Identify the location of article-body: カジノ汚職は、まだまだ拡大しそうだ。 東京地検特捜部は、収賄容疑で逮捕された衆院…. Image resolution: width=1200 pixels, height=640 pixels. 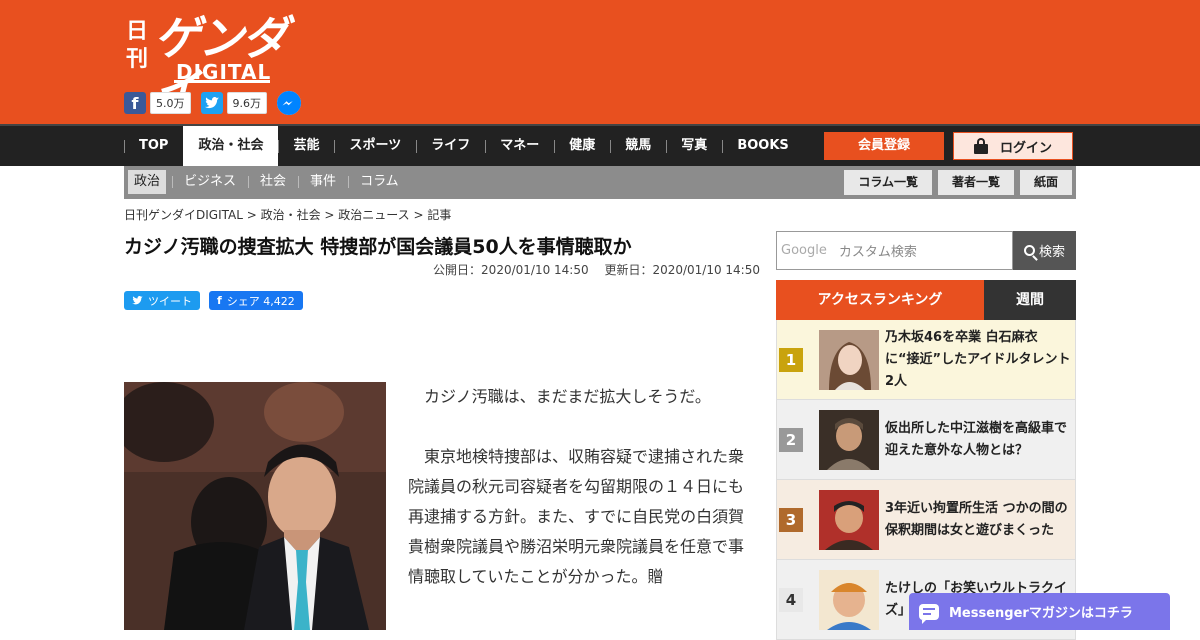
(581, 502).